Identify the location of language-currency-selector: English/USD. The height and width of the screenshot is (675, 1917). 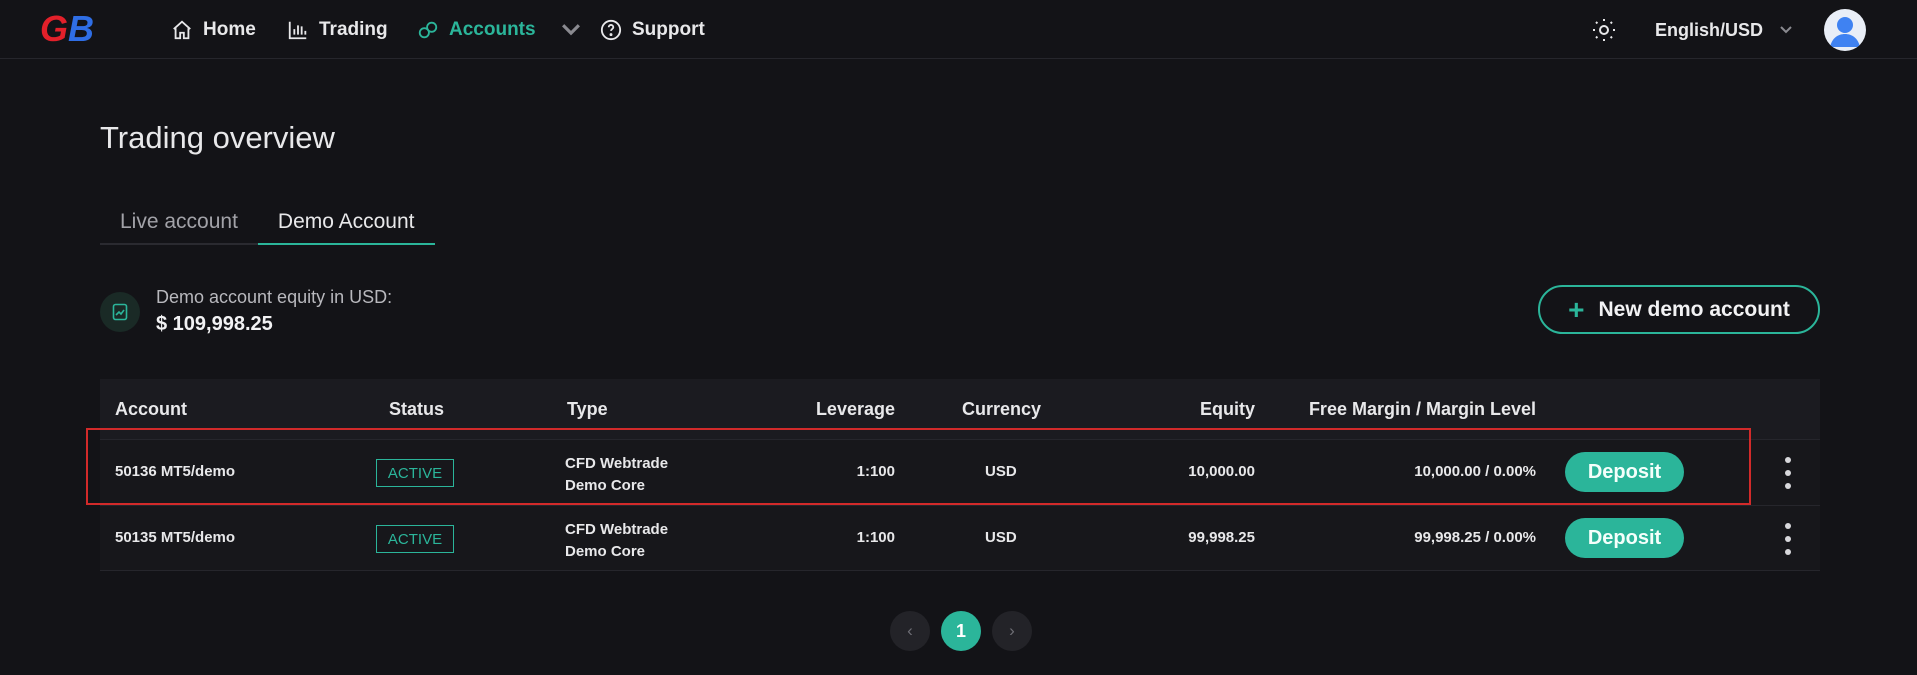
(1724, 30).